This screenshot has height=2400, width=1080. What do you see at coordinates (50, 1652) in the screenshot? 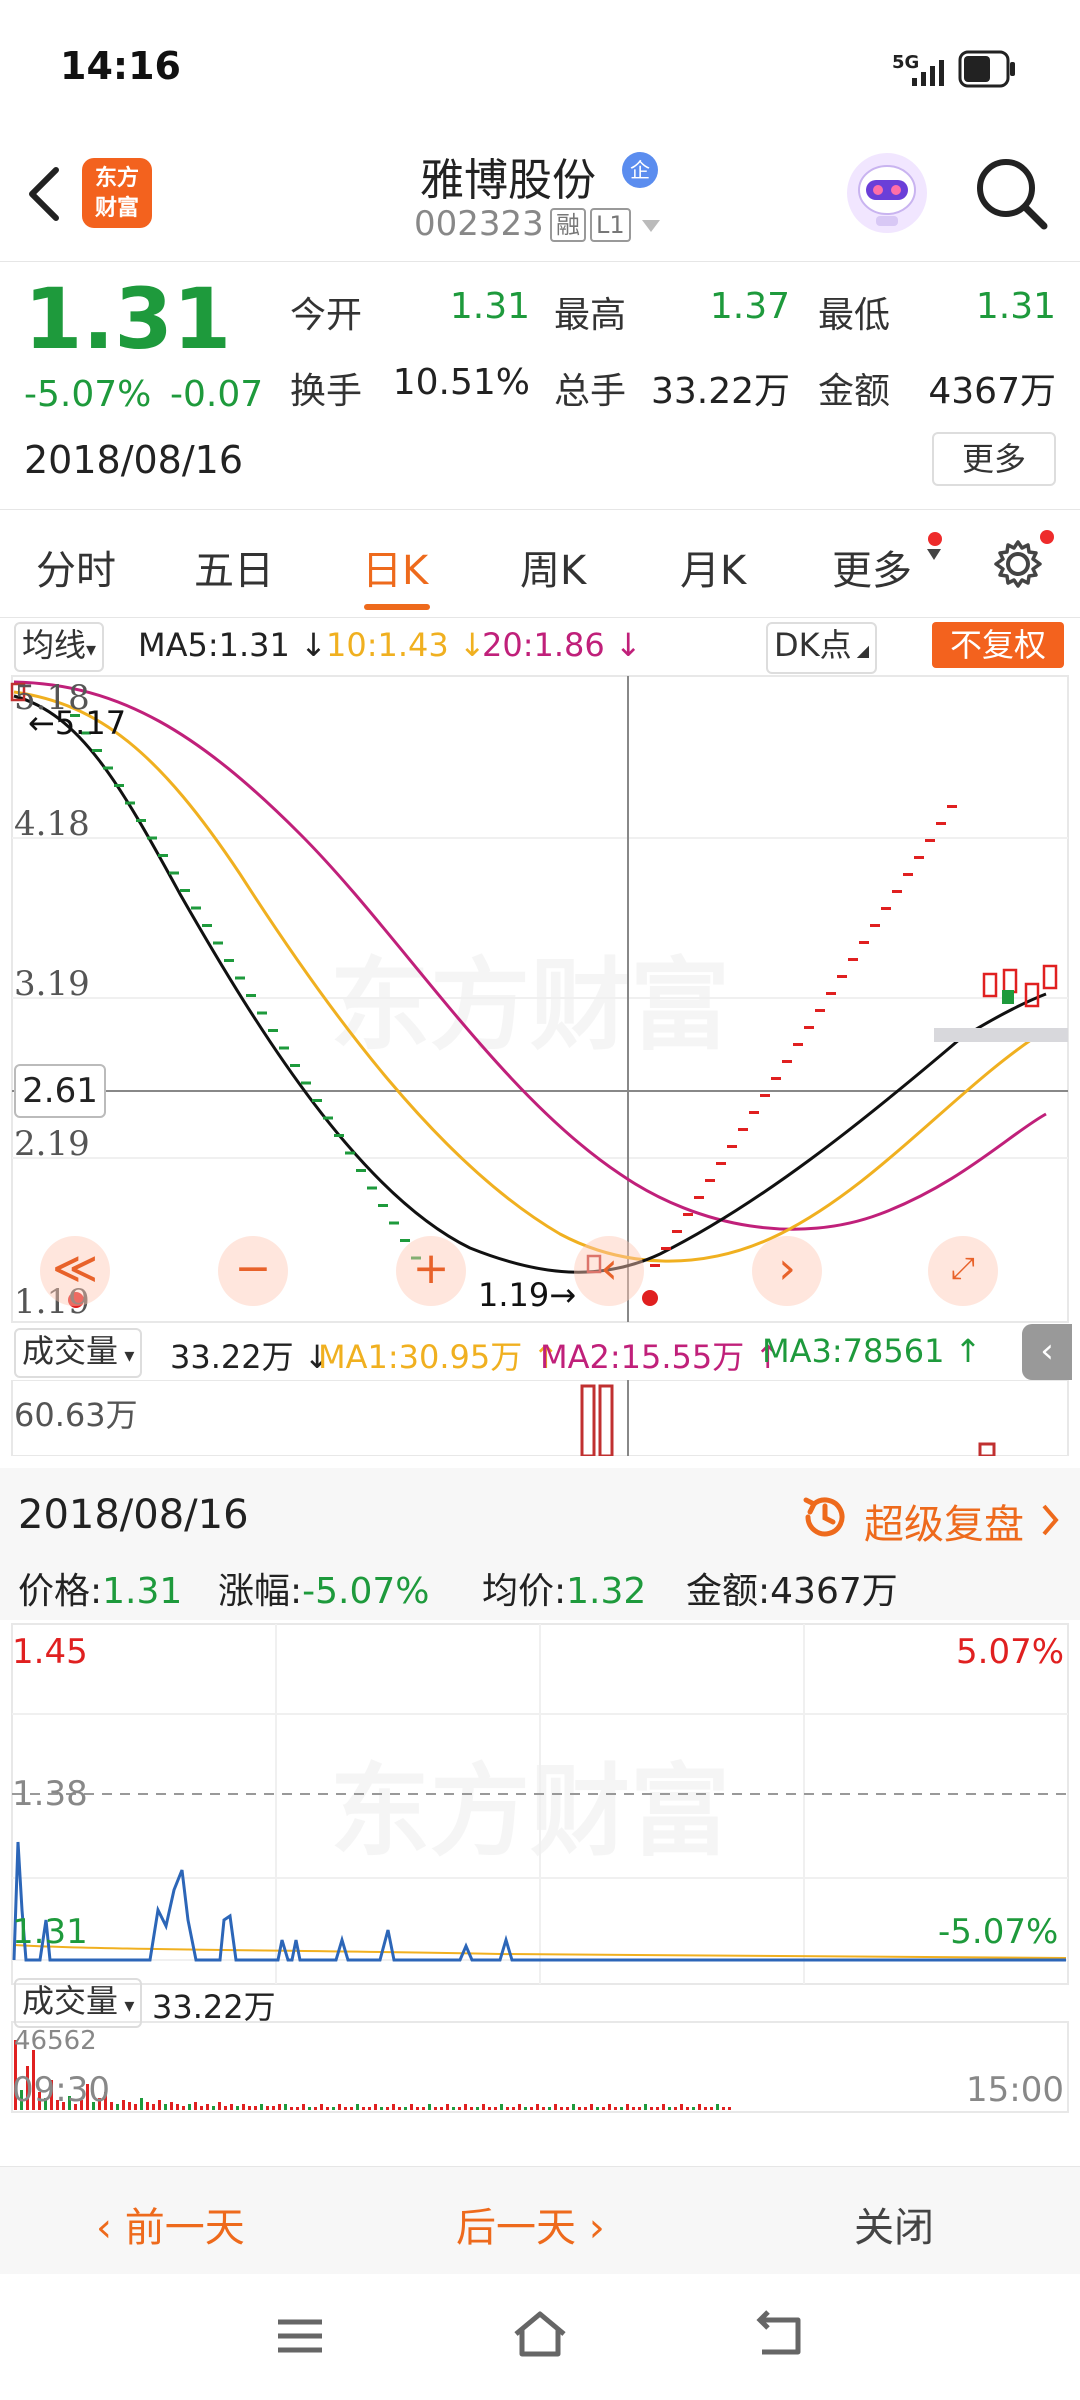
I see `intraday-top-price: 1.45` at bounding box center [50, 1652].